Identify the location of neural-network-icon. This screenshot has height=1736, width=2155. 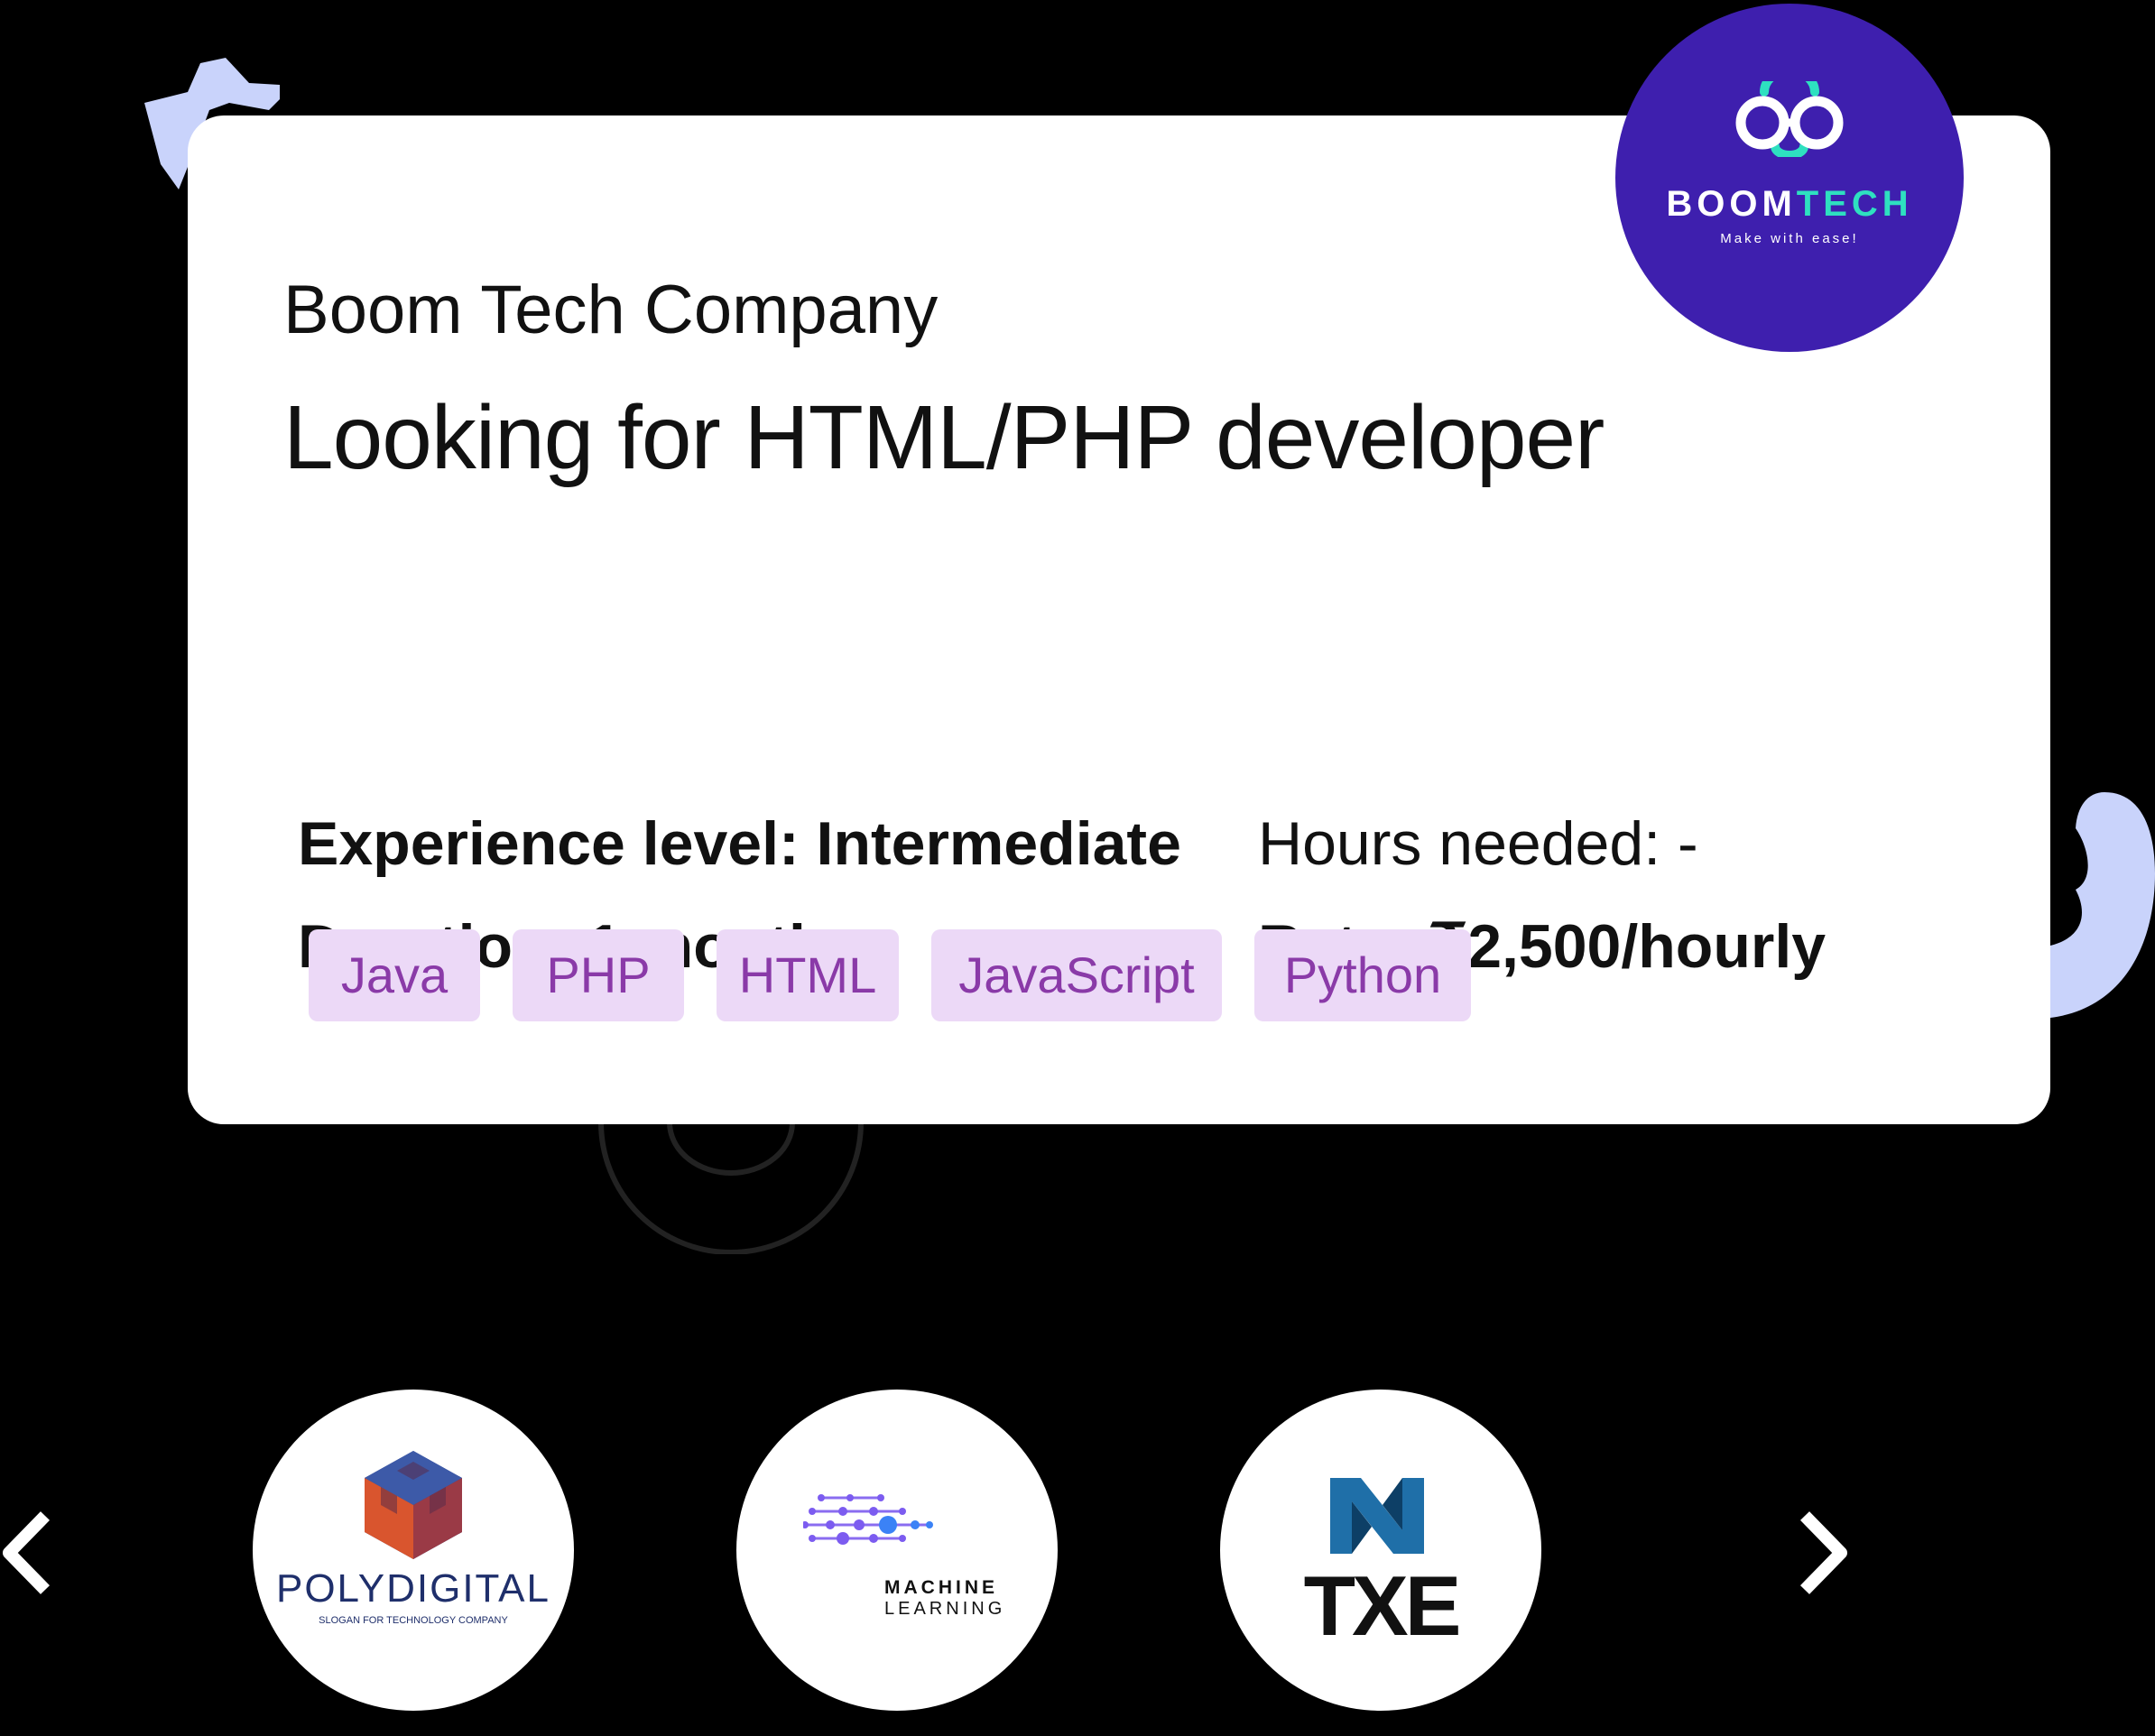
(868, 1520).